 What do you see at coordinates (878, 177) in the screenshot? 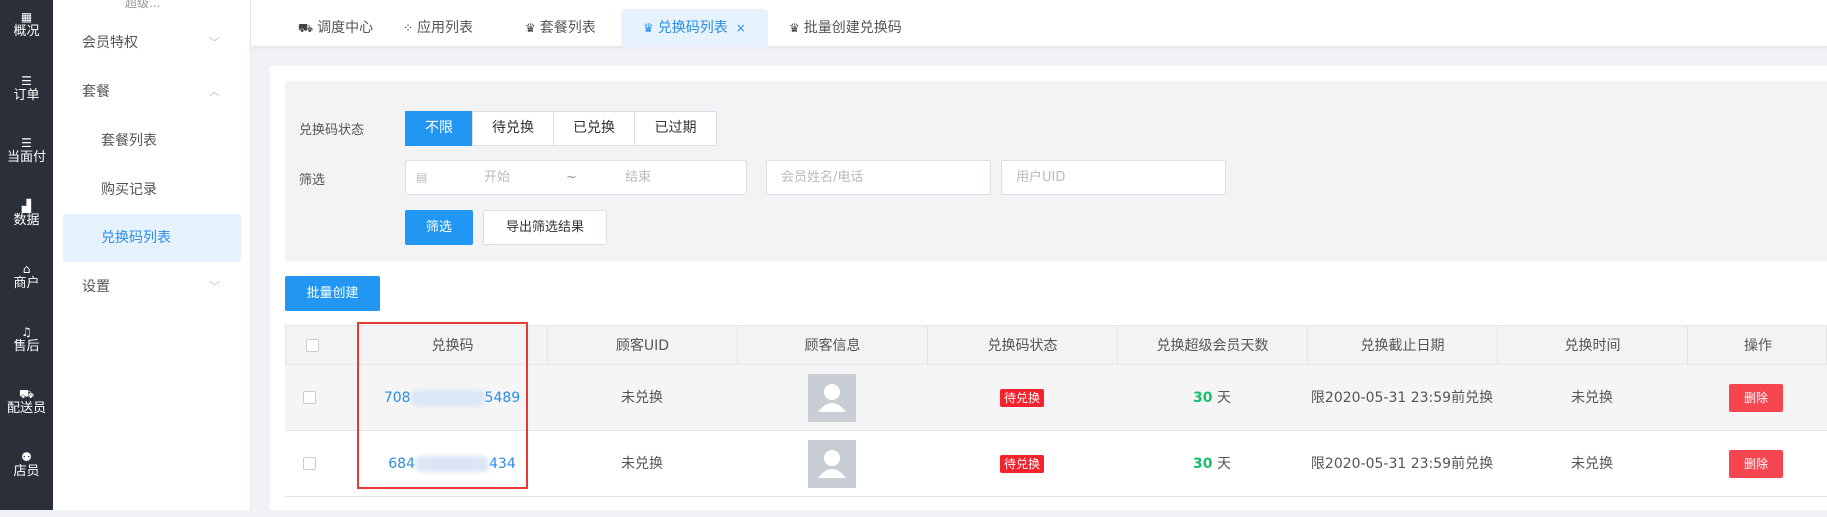
I see `member-search-input: 会员姓名/电话` at bounding box center [878, 177].